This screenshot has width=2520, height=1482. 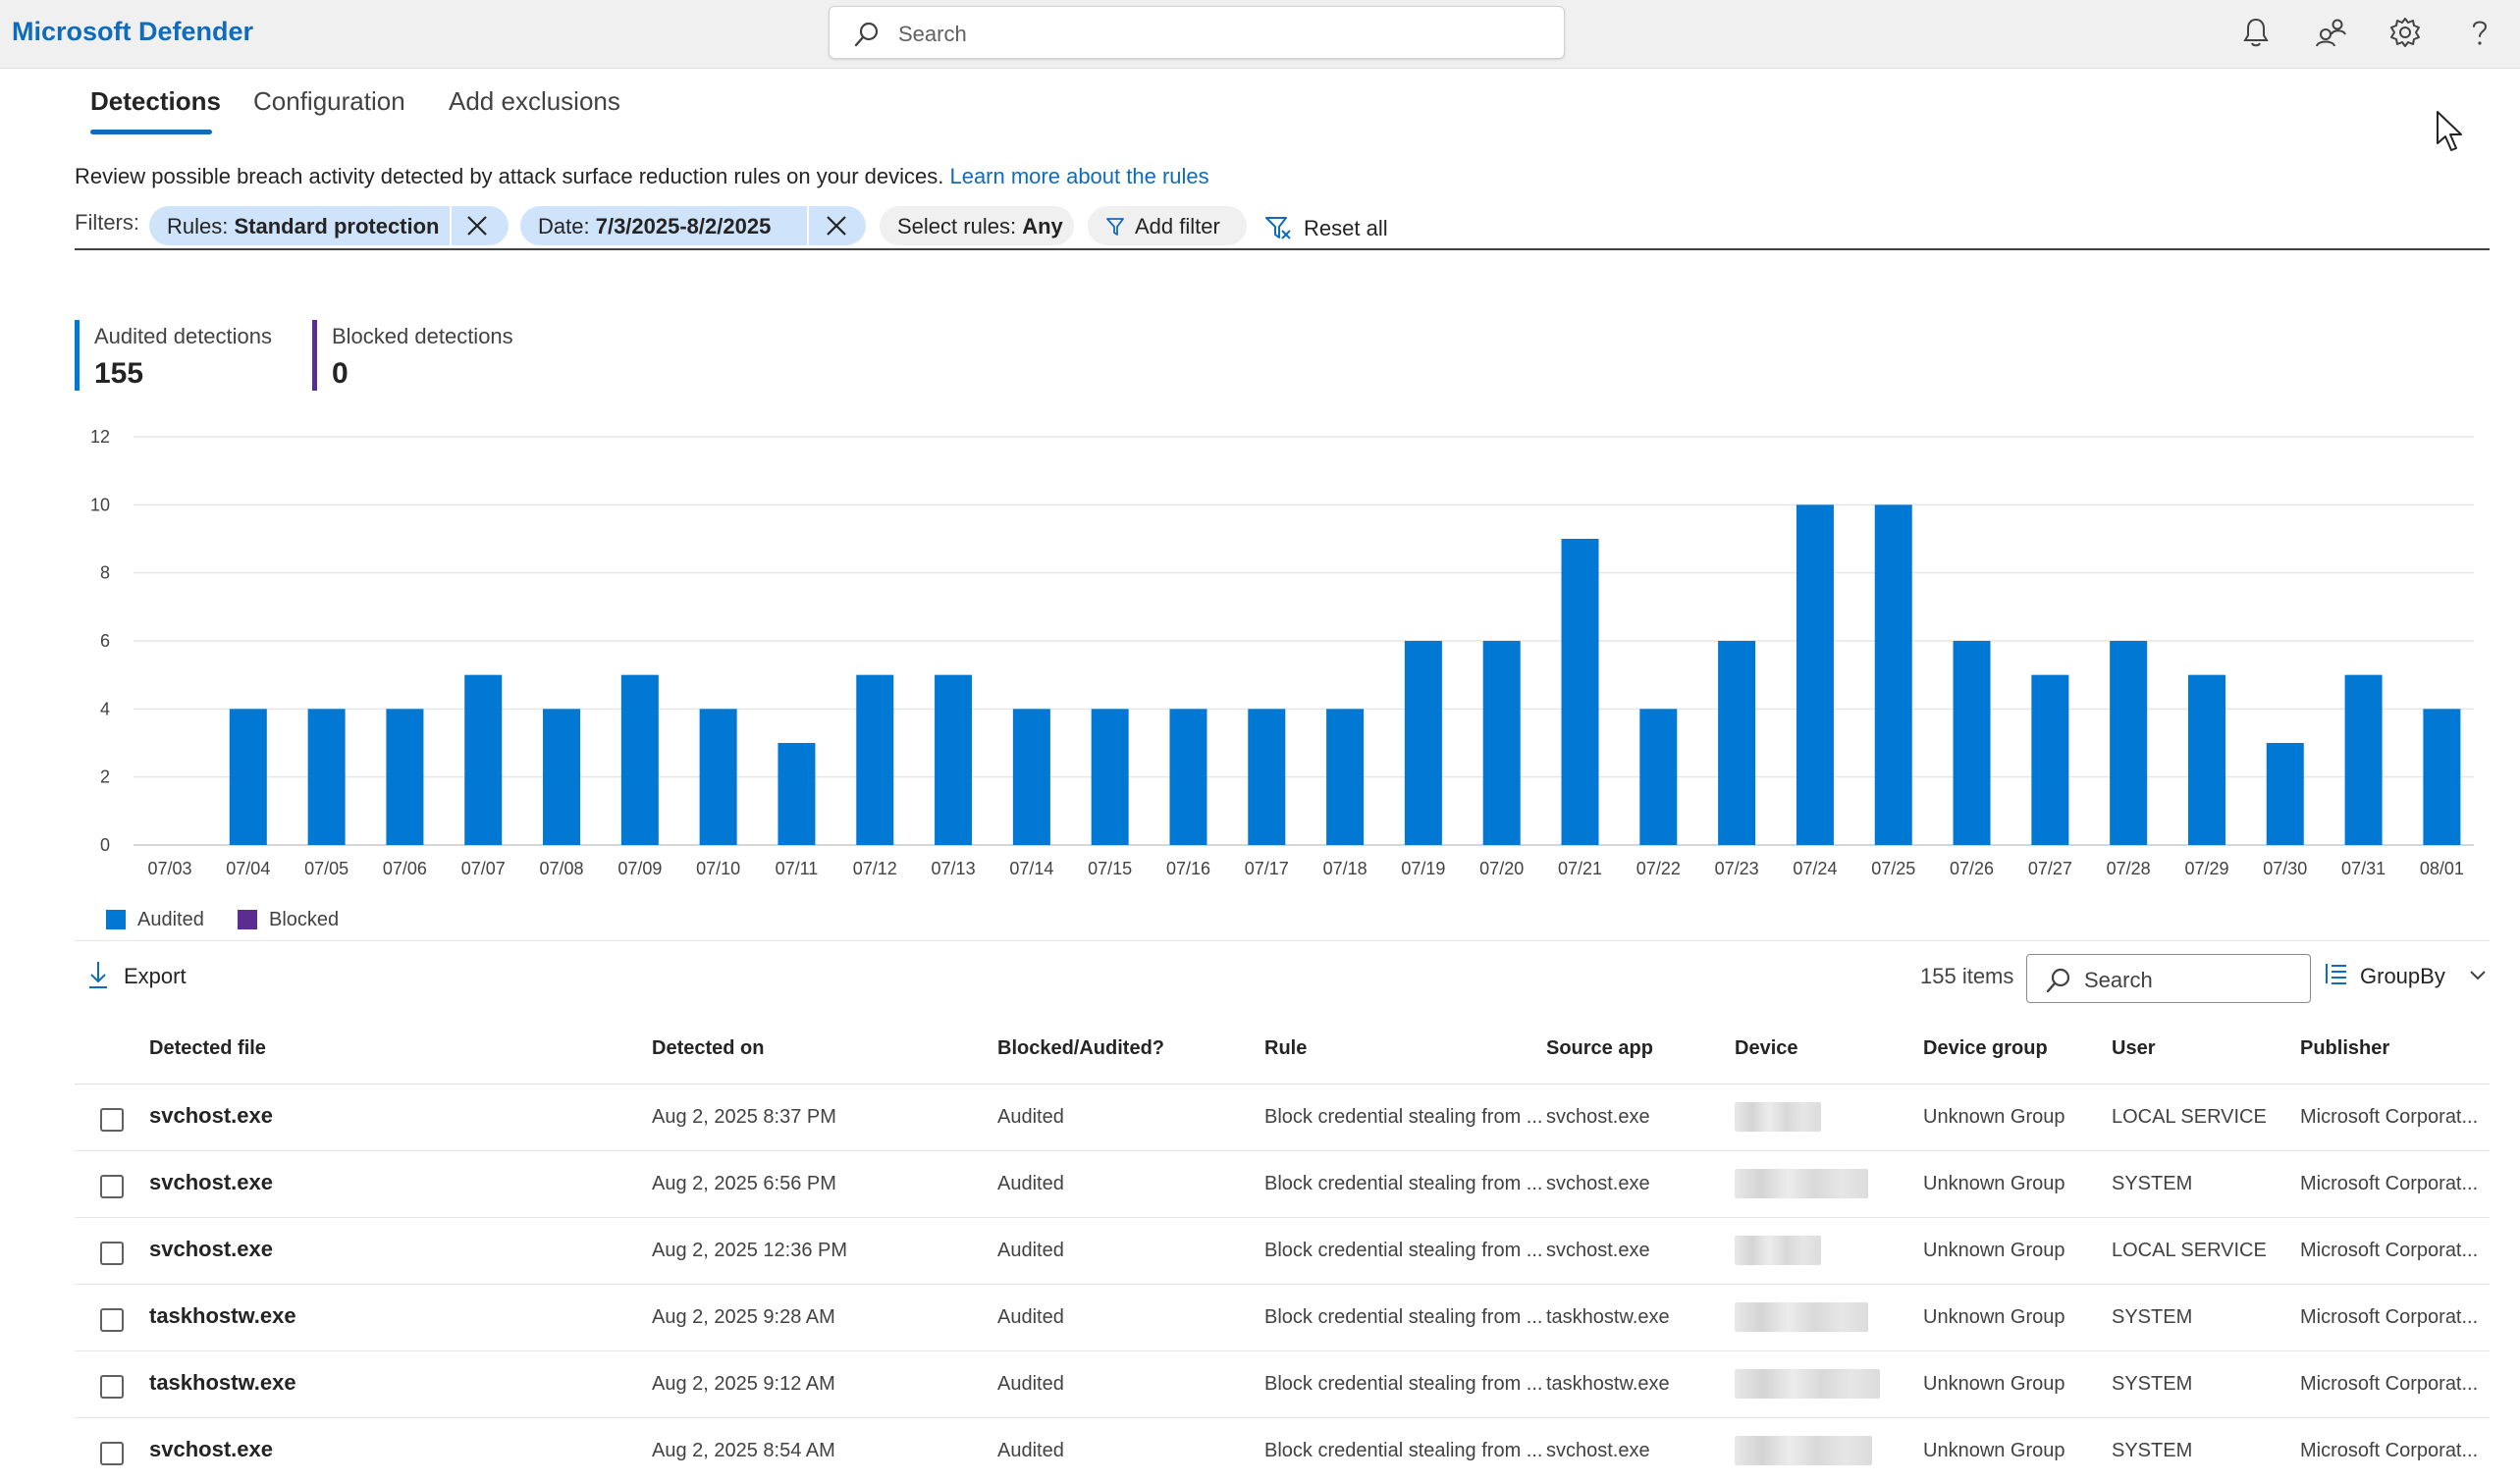 I want to click on column-header-detected-on: Detected on, so click(x=708, y=1048).